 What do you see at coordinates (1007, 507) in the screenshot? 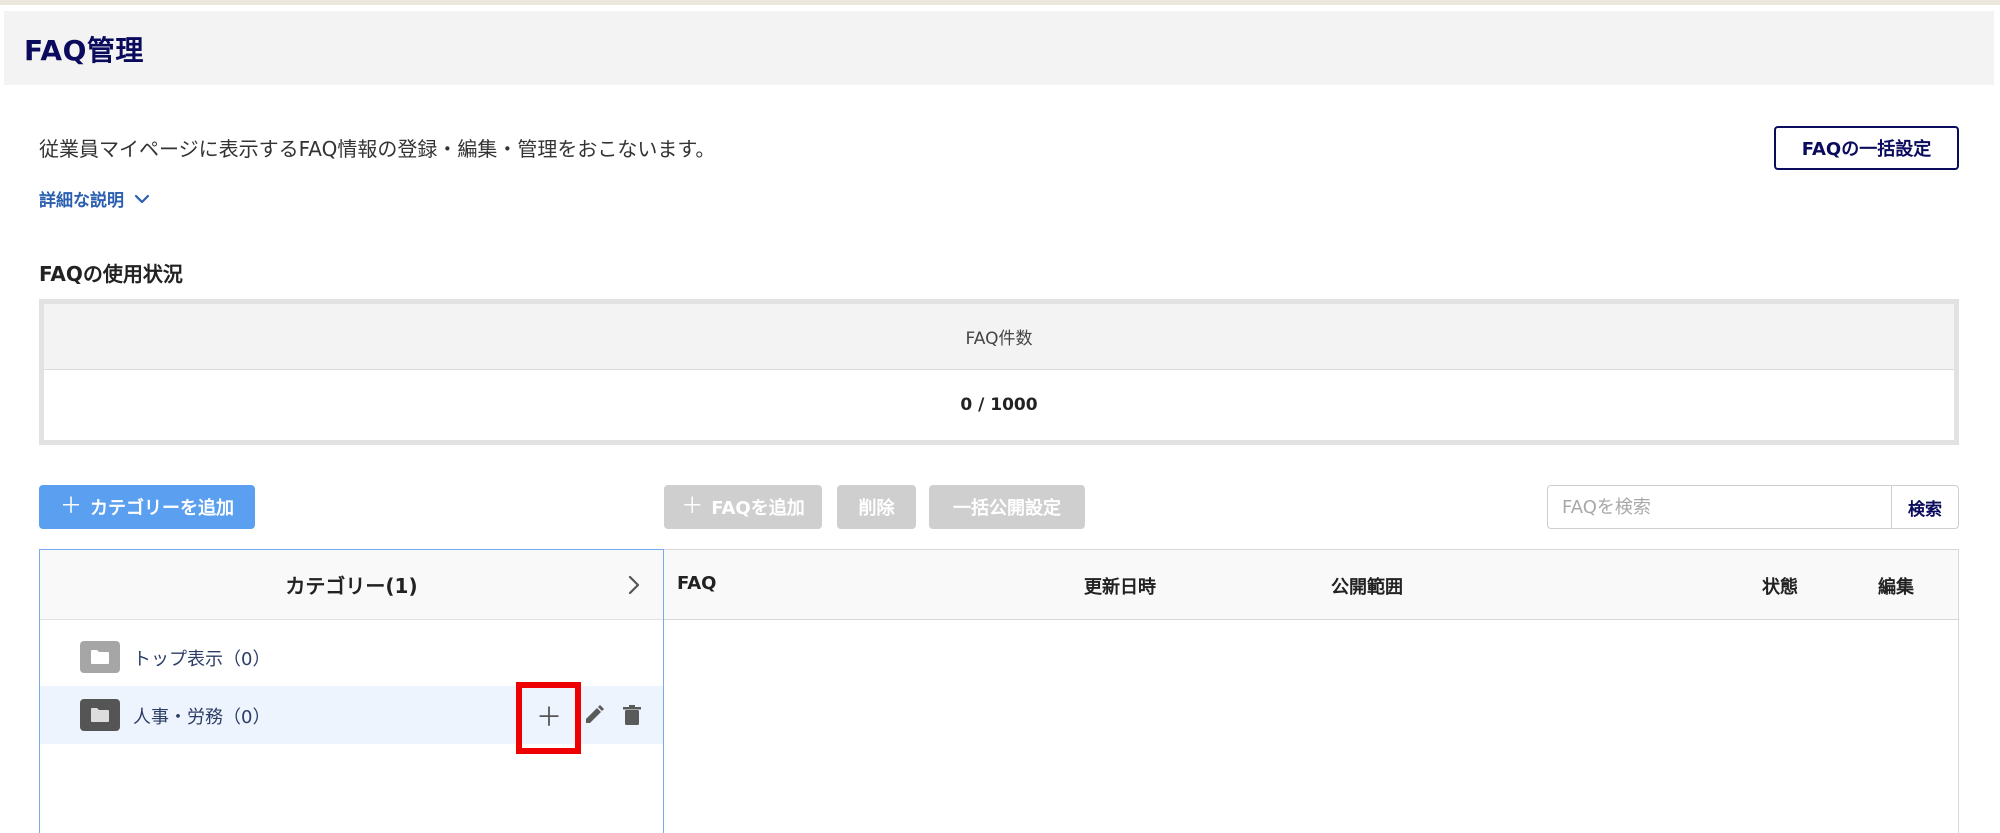
I see `bulk-publish-button: 一括公開設定` at bounding box center [1007, 507].